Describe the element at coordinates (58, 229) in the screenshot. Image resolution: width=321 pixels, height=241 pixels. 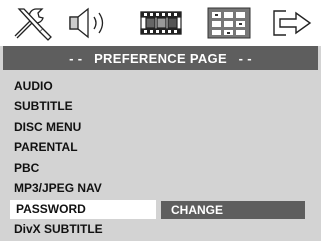
I see `menu-item-divx-subtitle: DivX SUBTITLE` at that location.